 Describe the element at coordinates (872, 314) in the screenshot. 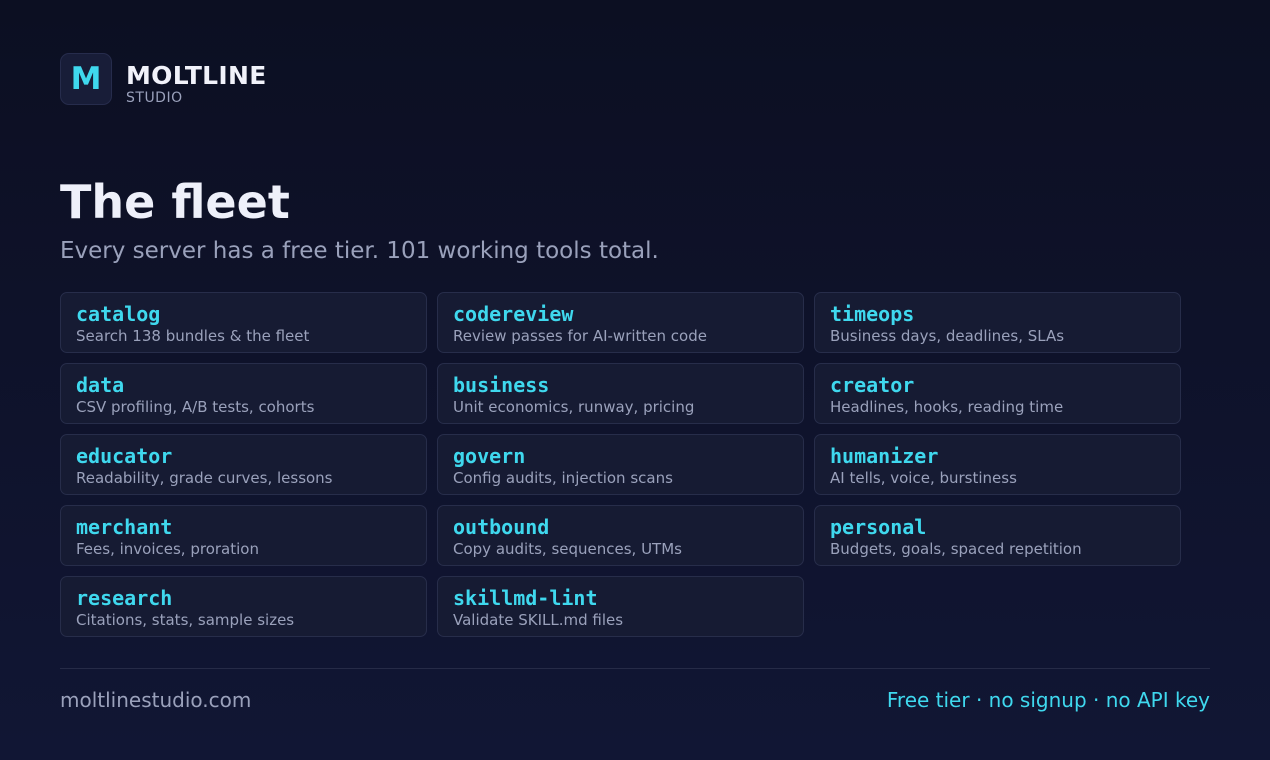

I see `server-name: timeops` at that location.